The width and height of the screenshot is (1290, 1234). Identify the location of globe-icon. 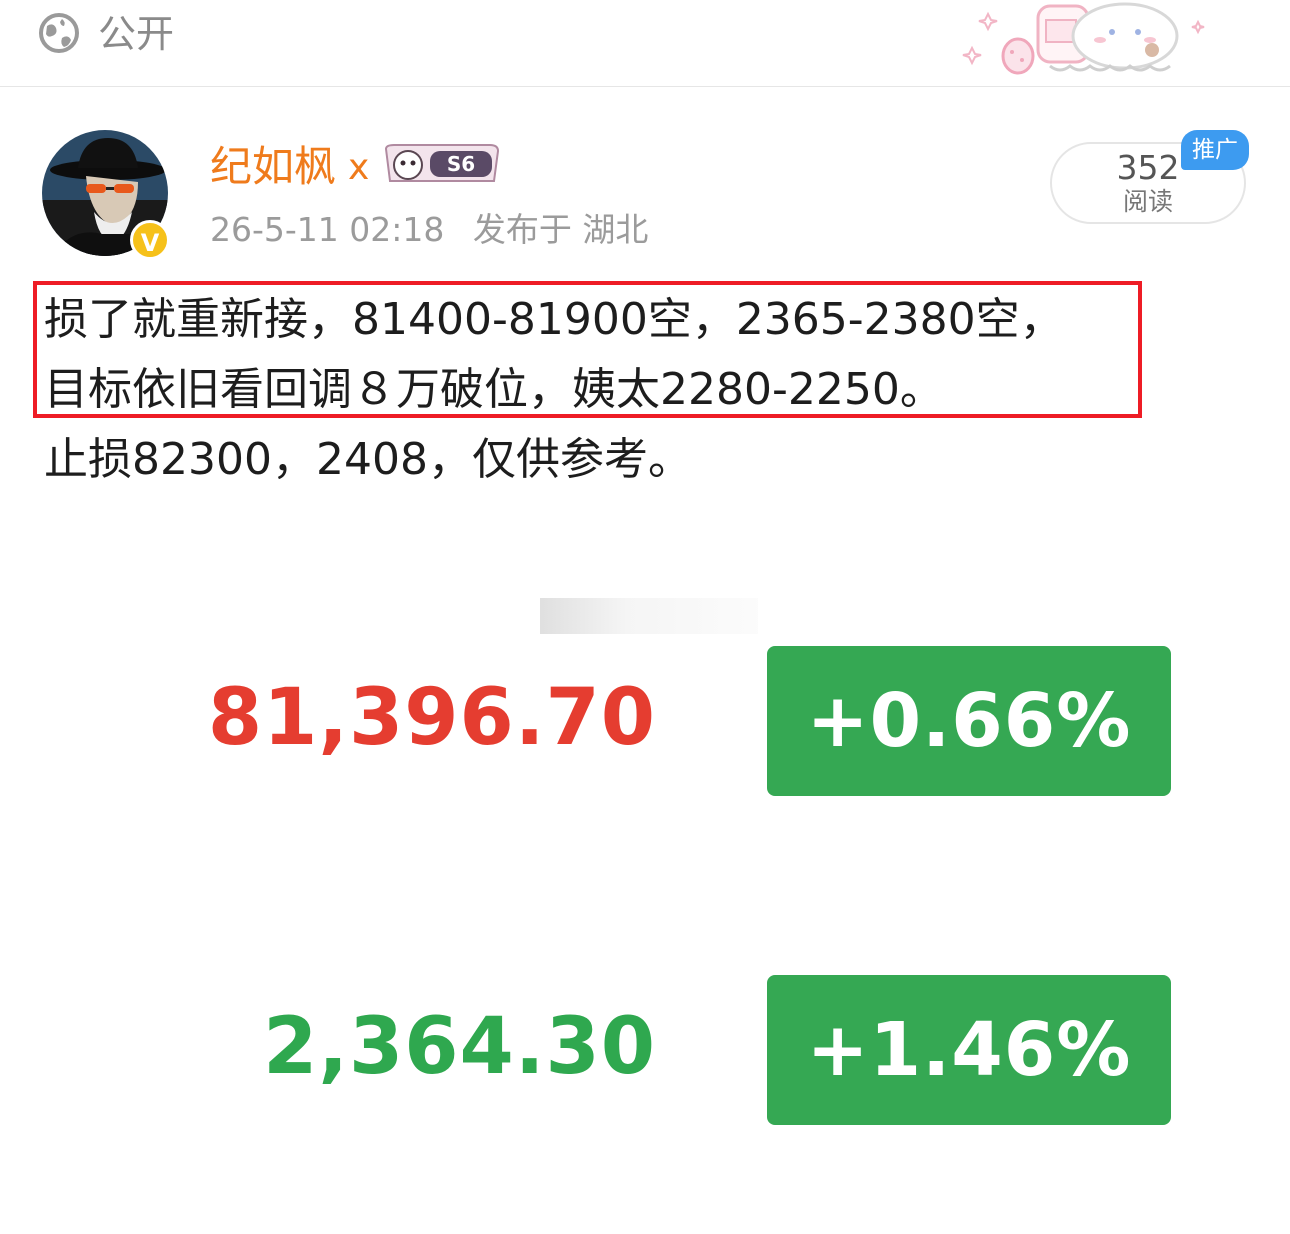
(59, 33).